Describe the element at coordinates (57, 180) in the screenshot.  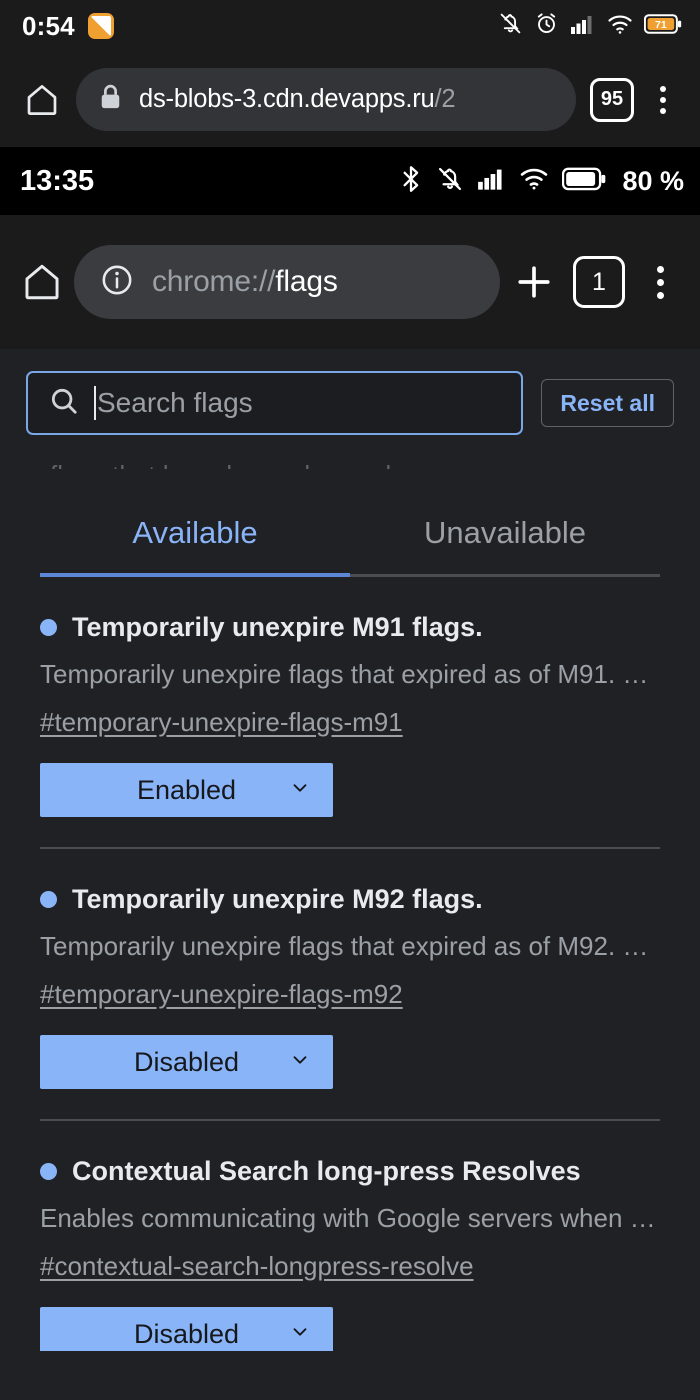
I see `device-status-clock: 13:35` at that location.